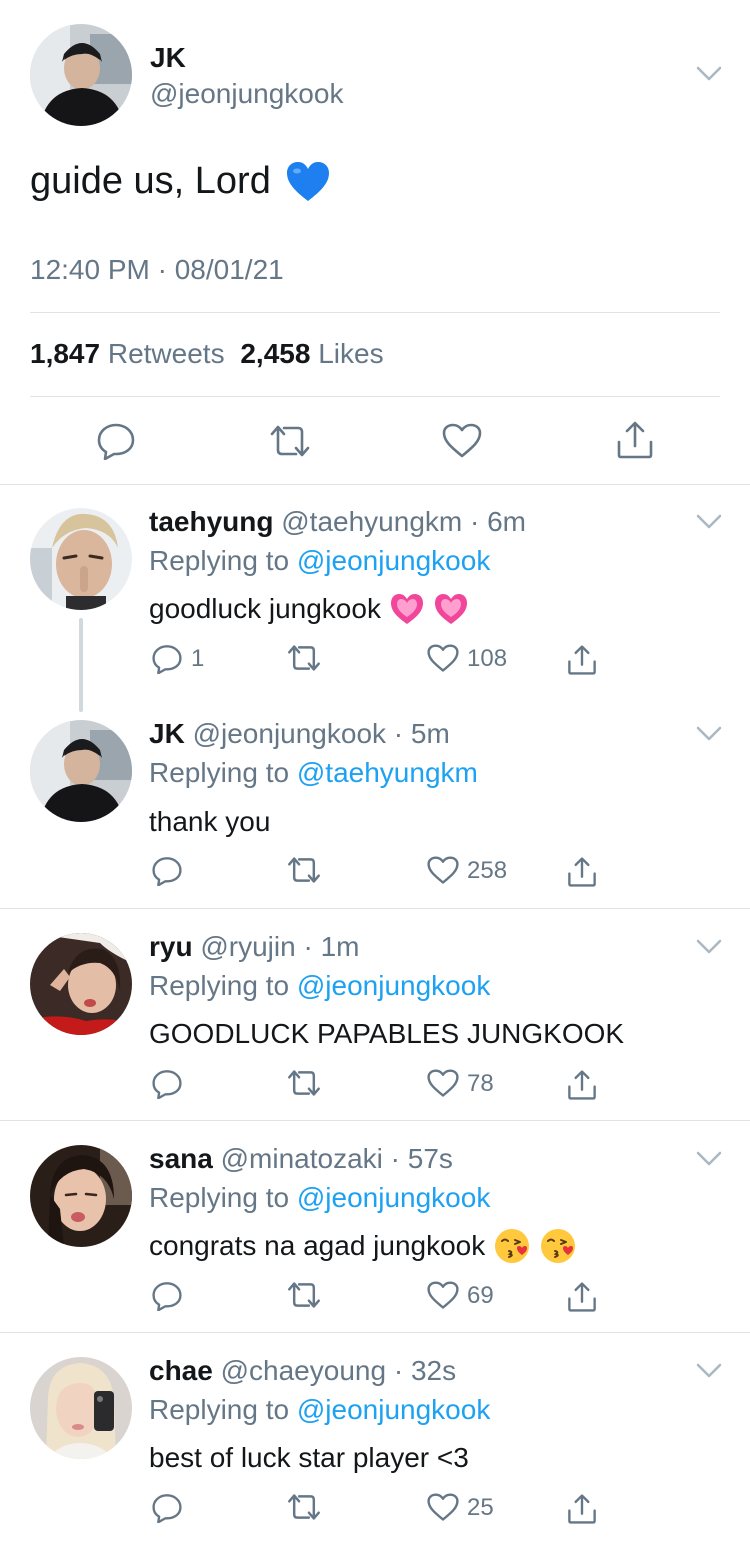  I want to click on blue-heart-icon, so click(308, 182).